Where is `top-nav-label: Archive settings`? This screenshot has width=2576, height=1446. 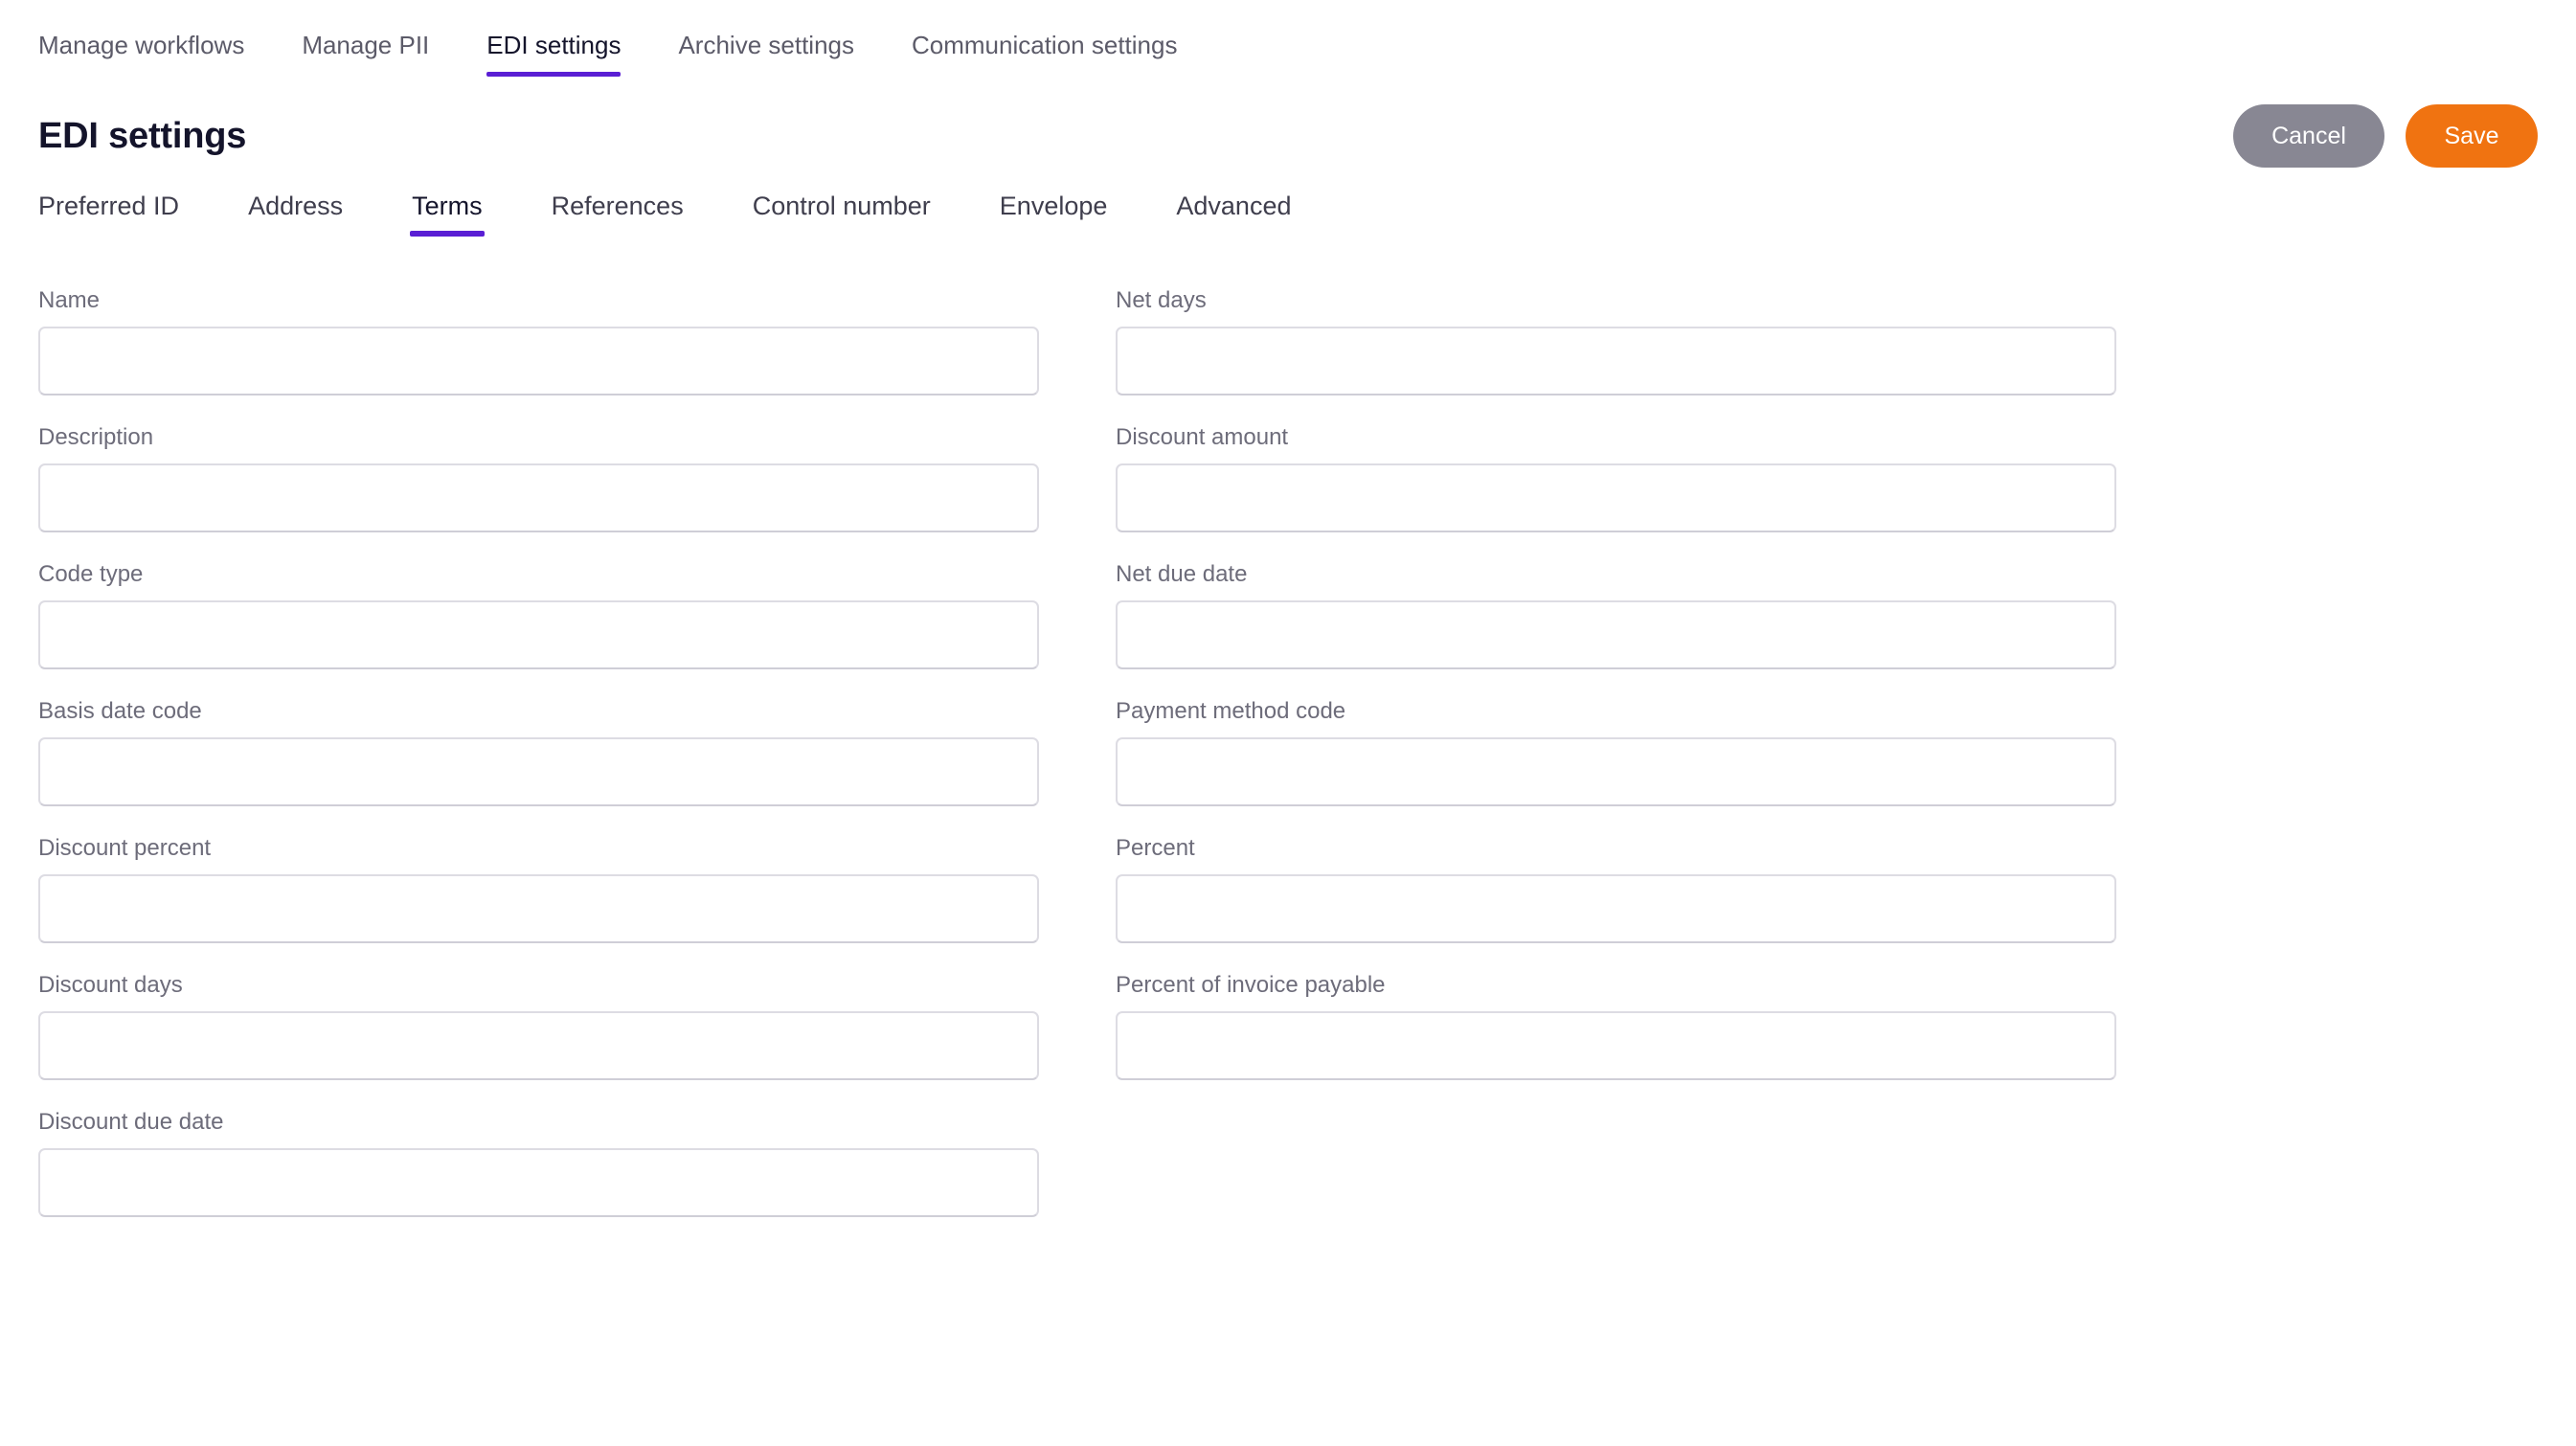 top-nav-label: Archive settings is located at coordinates (766, 45).